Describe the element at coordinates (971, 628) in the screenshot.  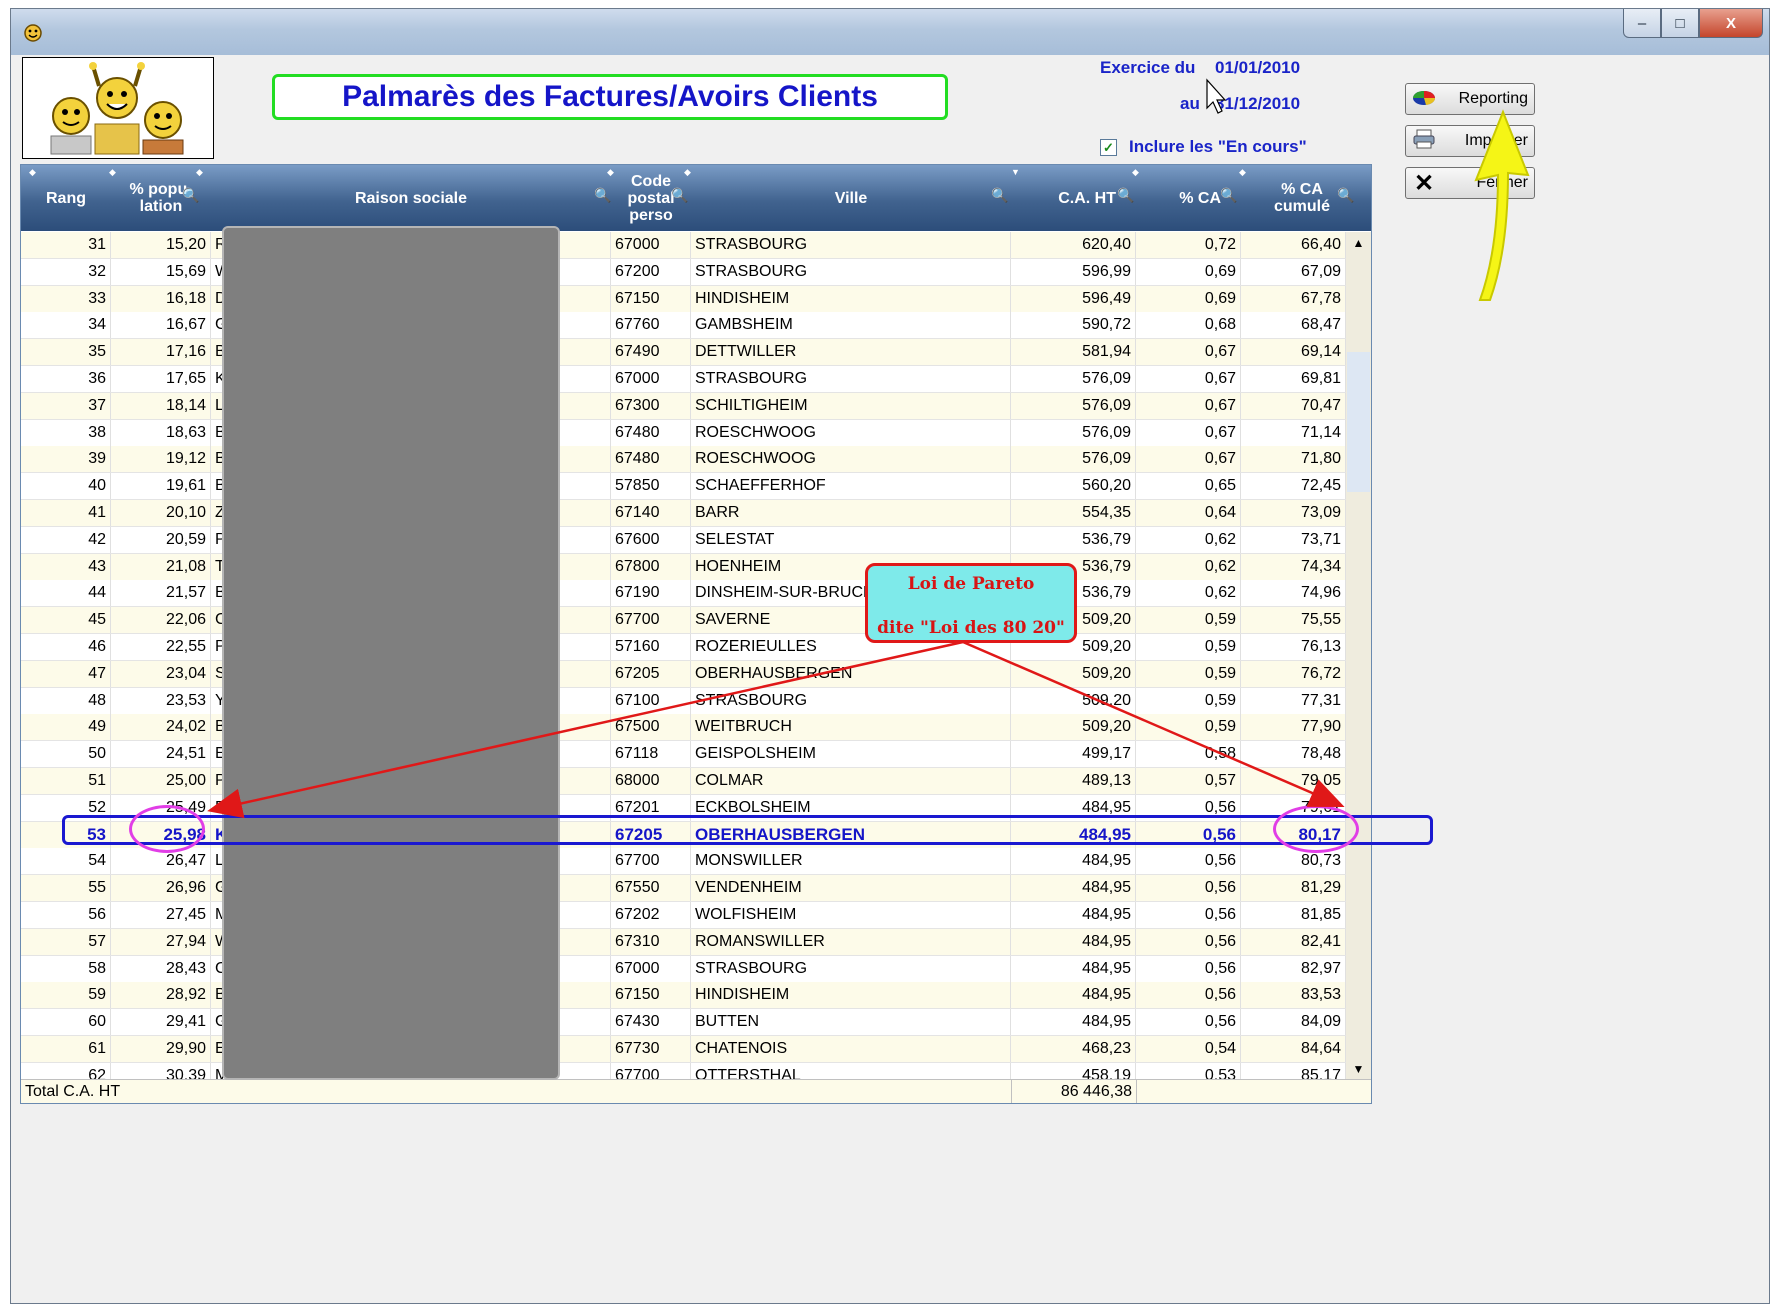
I see `pareto-callout-subtitle: dite "Loi des 80 20"` at that location.